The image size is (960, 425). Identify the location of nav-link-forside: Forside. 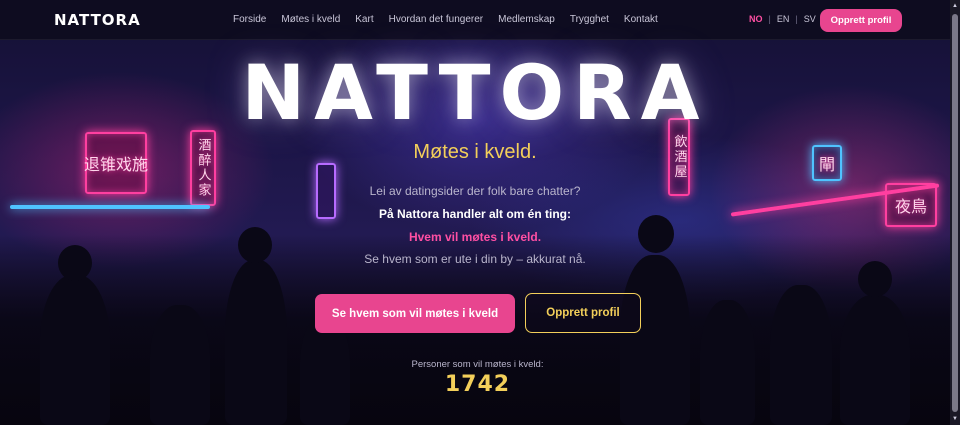
(249, 19).